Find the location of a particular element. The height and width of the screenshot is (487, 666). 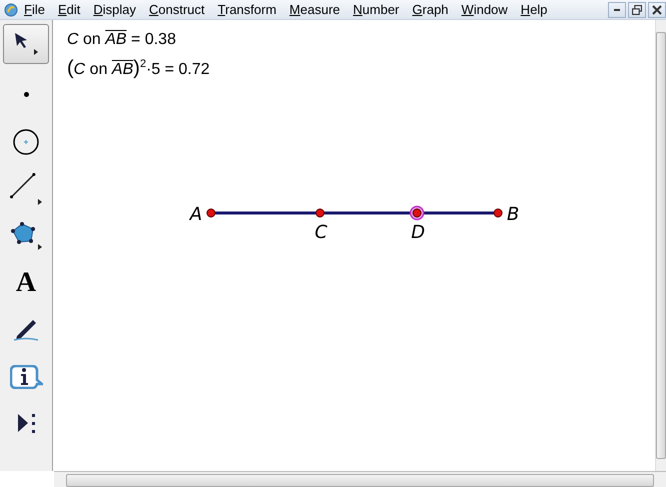

menu-item: Measure is located at coordinates (314, 9).